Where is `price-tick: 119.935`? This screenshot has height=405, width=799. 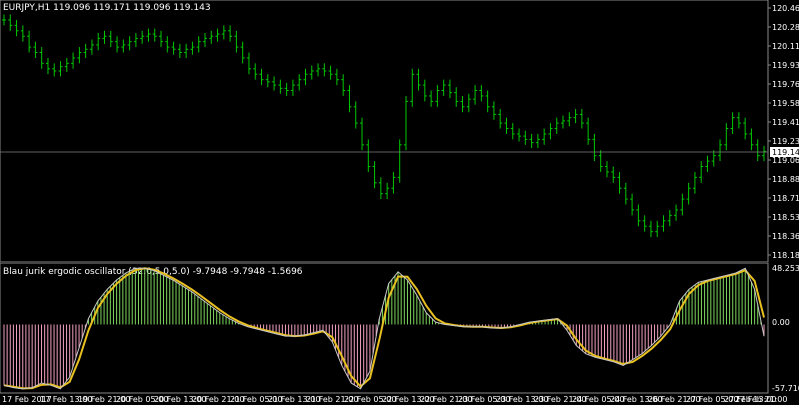 price-tick: 119.935 is located at coordinates (785, 65).